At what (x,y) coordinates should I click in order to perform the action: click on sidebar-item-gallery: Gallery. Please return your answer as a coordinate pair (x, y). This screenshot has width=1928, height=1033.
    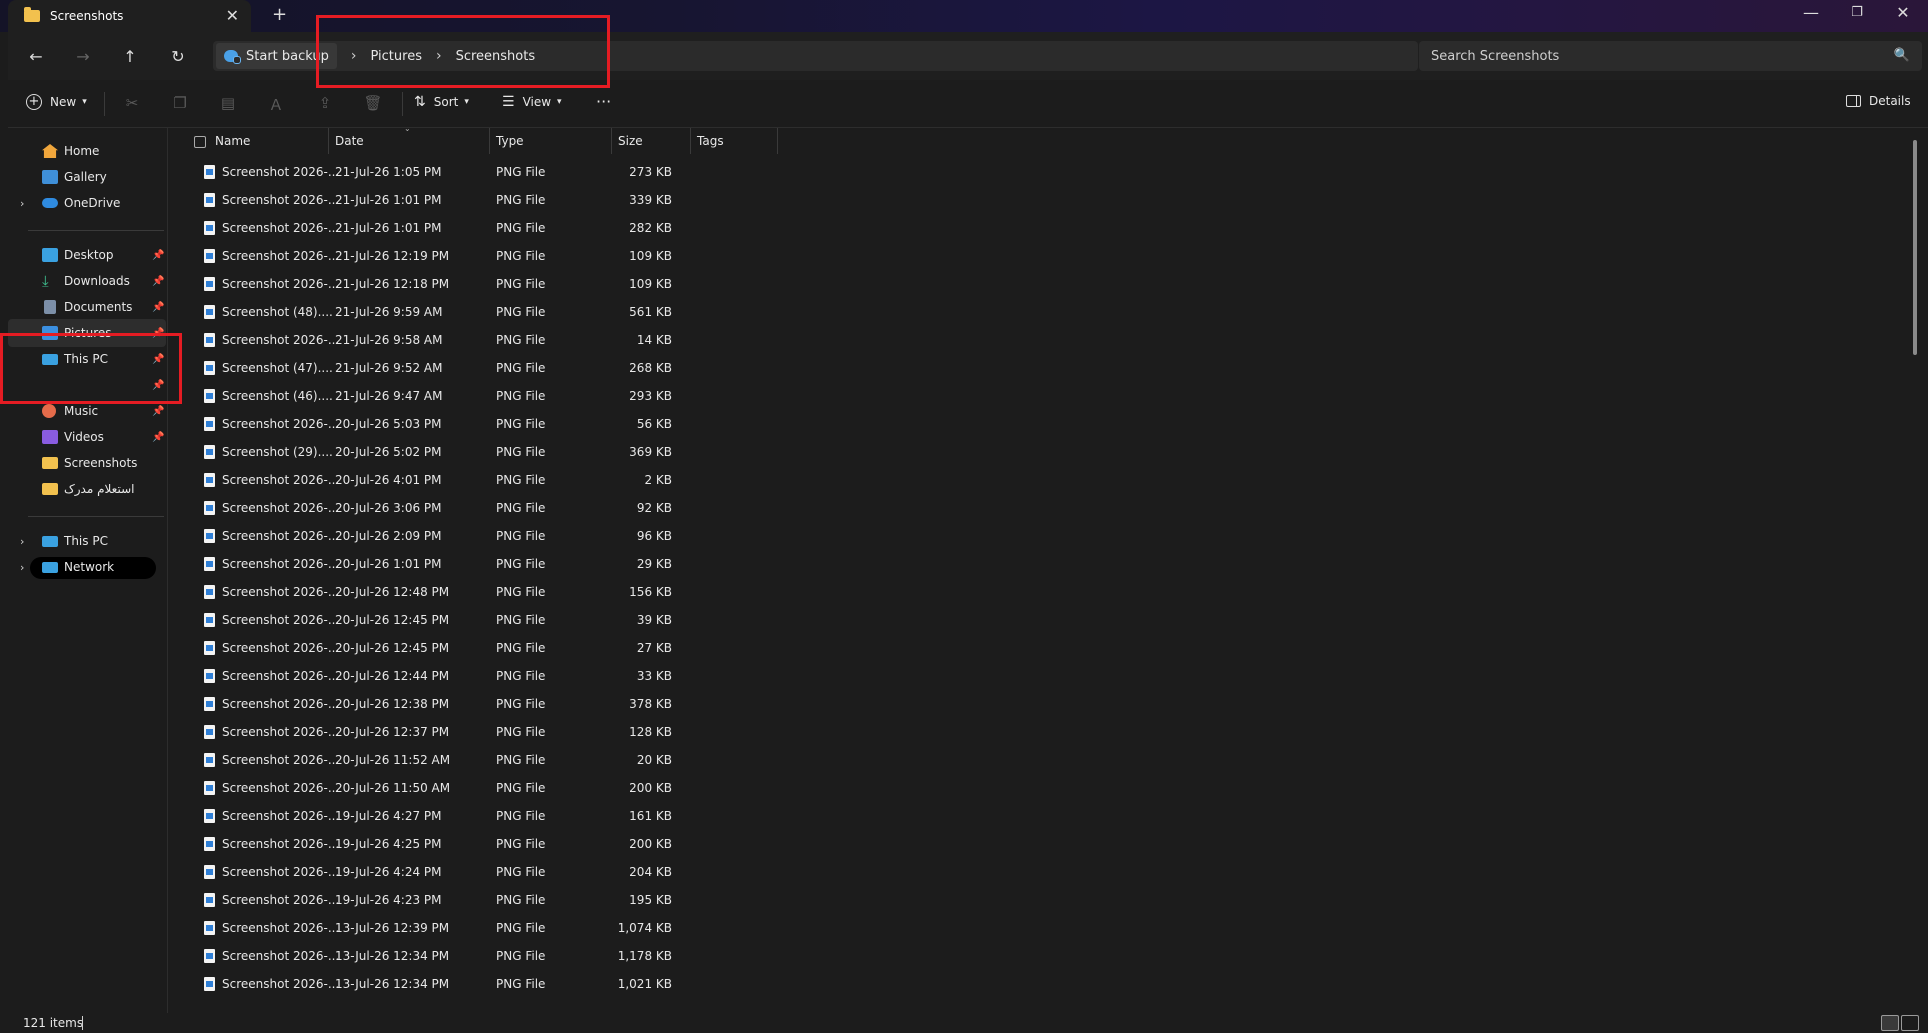
    Looking at the image, I should click on (87, 177).